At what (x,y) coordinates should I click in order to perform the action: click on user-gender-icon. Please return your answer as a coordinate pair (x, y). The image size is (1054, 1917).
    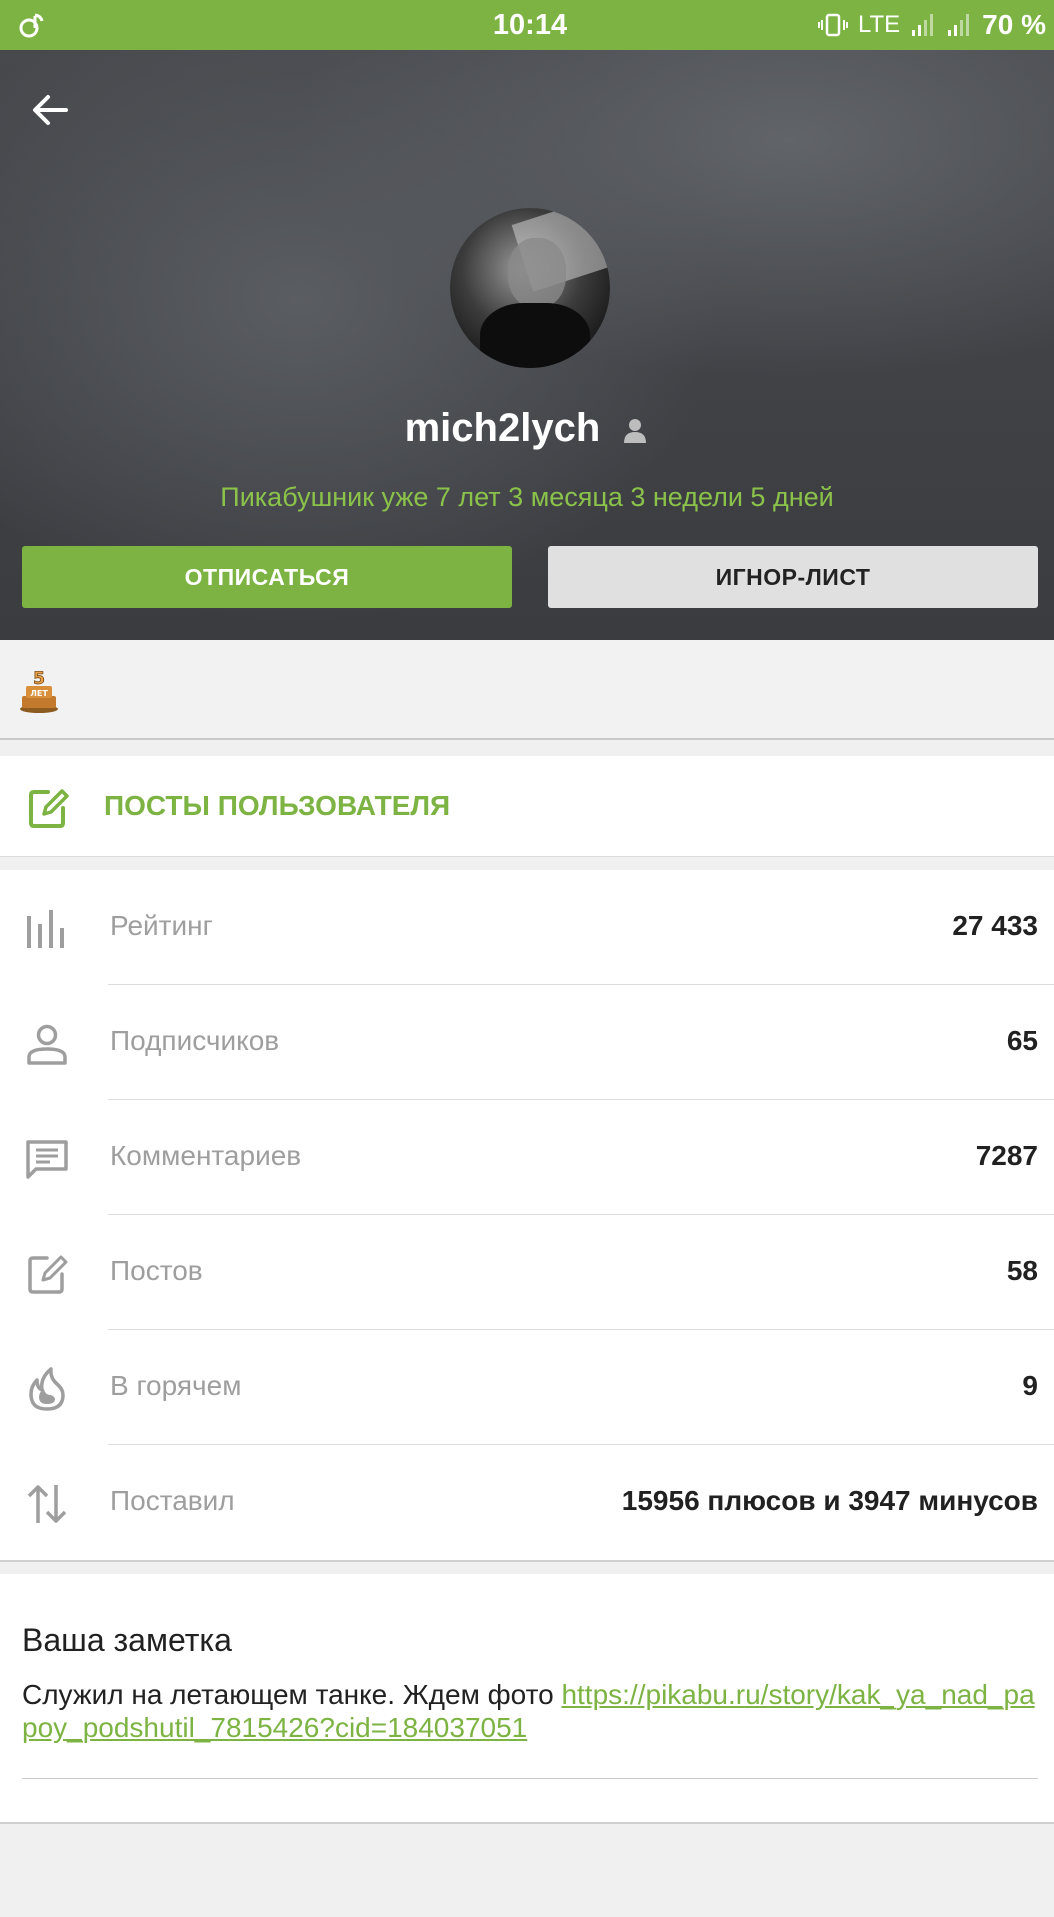
    Looking at the image, I should click on (635, 431).